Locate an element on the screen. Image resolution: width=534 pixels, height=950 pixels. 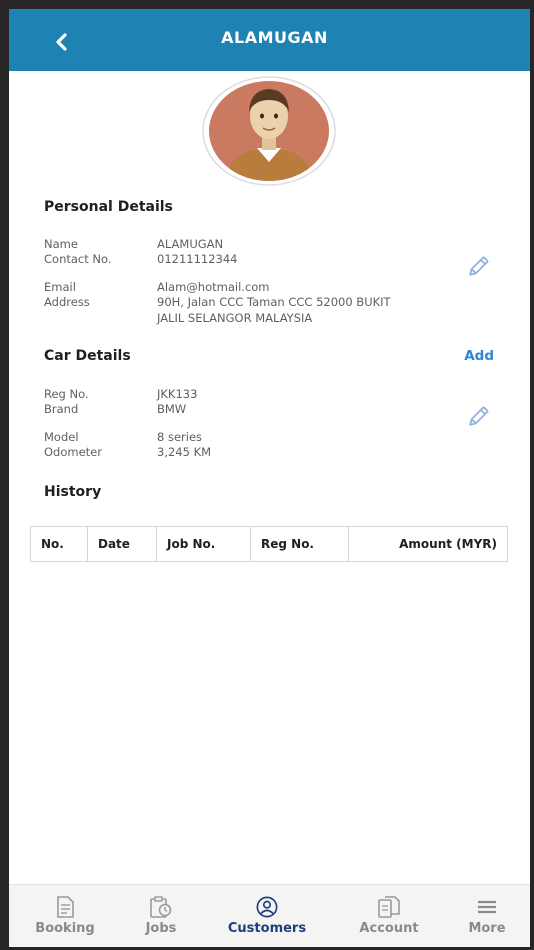
edit-personal-details-button is located at coordinates (478, 267).